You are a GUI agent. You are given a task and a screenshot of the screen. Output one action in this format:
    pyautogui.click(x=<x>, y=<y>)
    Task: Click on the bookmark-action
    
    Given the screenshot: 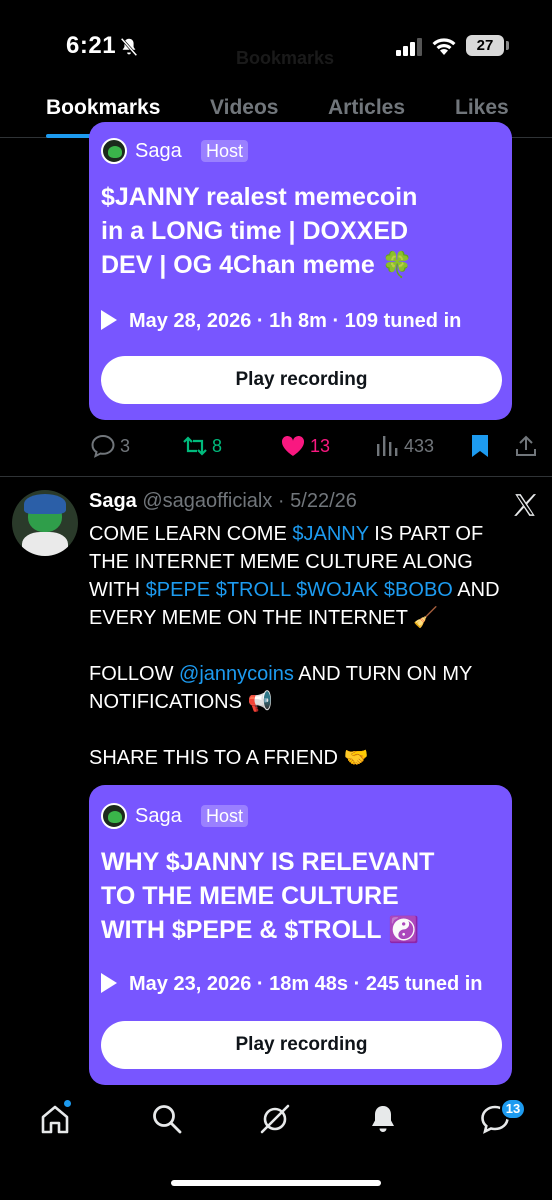 What is the action you would take?
    pyautogui.click(x=481, y=446)
    